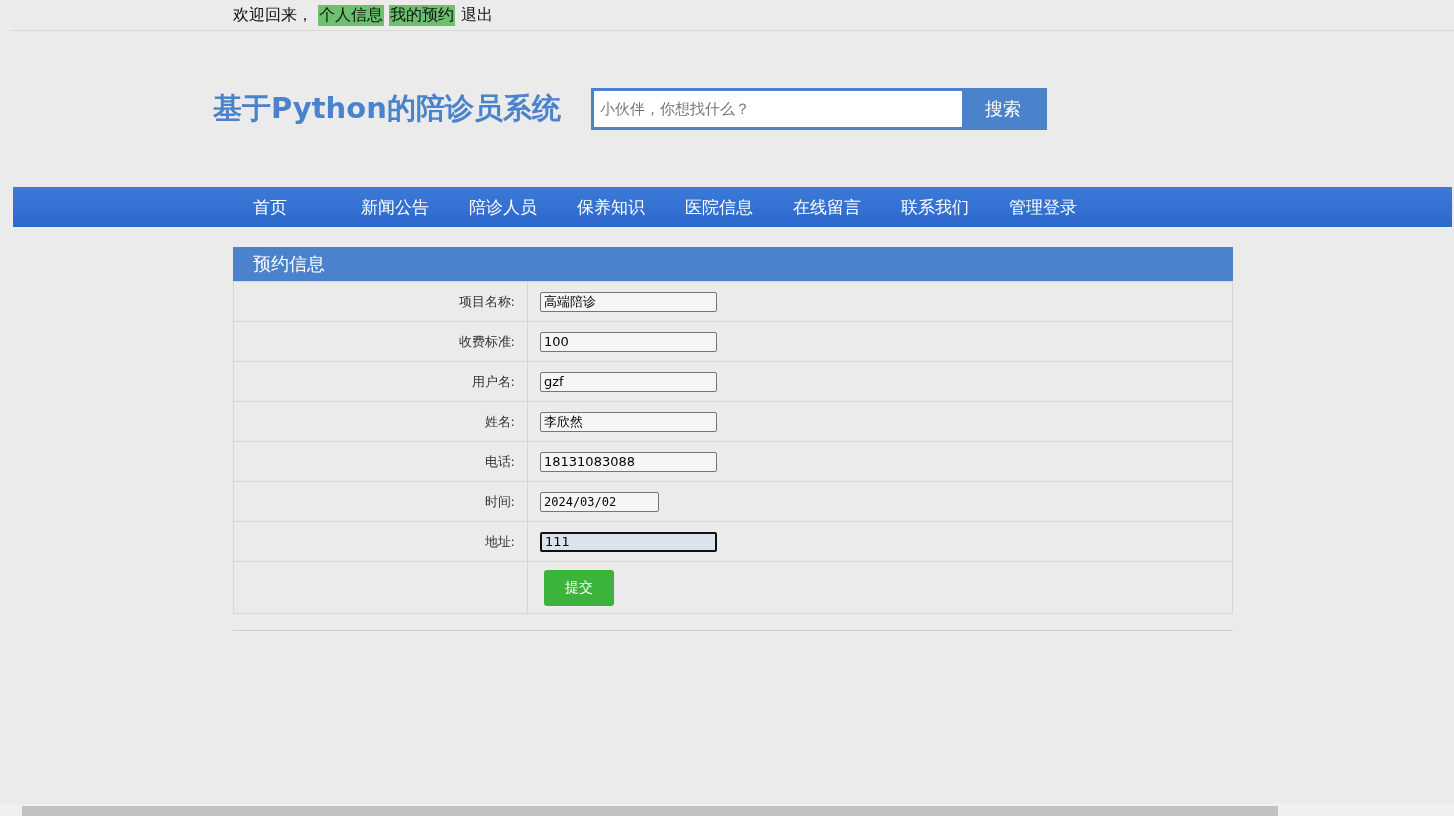 This screenshot has height=816, width=1454. I want to click on scrollbar-thumb, so click(650, 811).